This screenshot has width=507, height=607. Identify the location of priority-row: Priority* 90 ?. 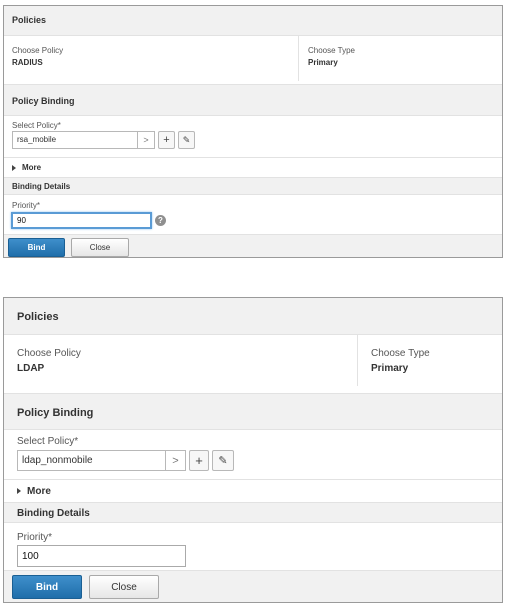
(253, 214).